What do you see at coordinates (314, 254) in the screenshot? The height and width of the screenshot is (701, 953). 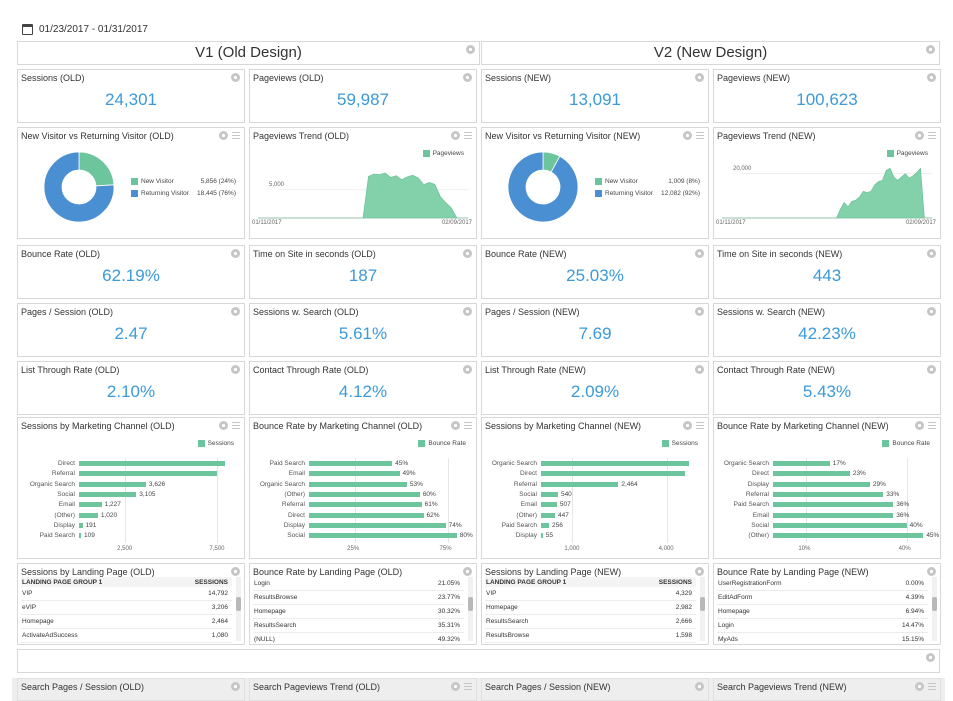 I see `panel-title: Time on Site in seconds (OLD)` at bounding box center [314, 254].